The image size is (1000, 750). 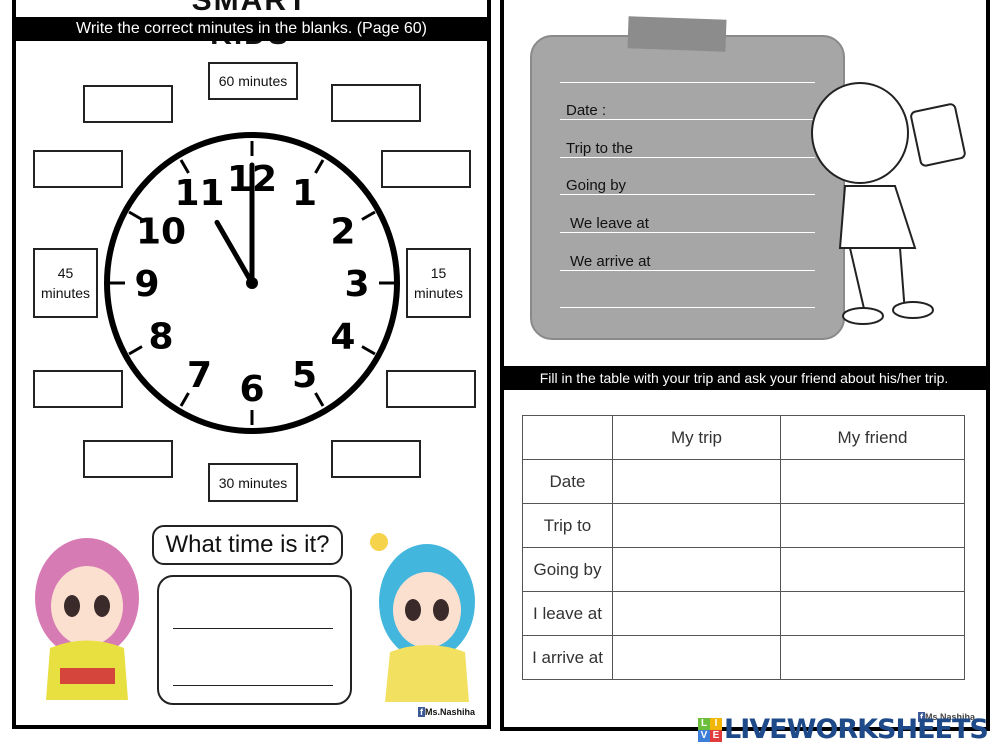 I want to click on table-row: Trip to, so click(x=743, y=525).